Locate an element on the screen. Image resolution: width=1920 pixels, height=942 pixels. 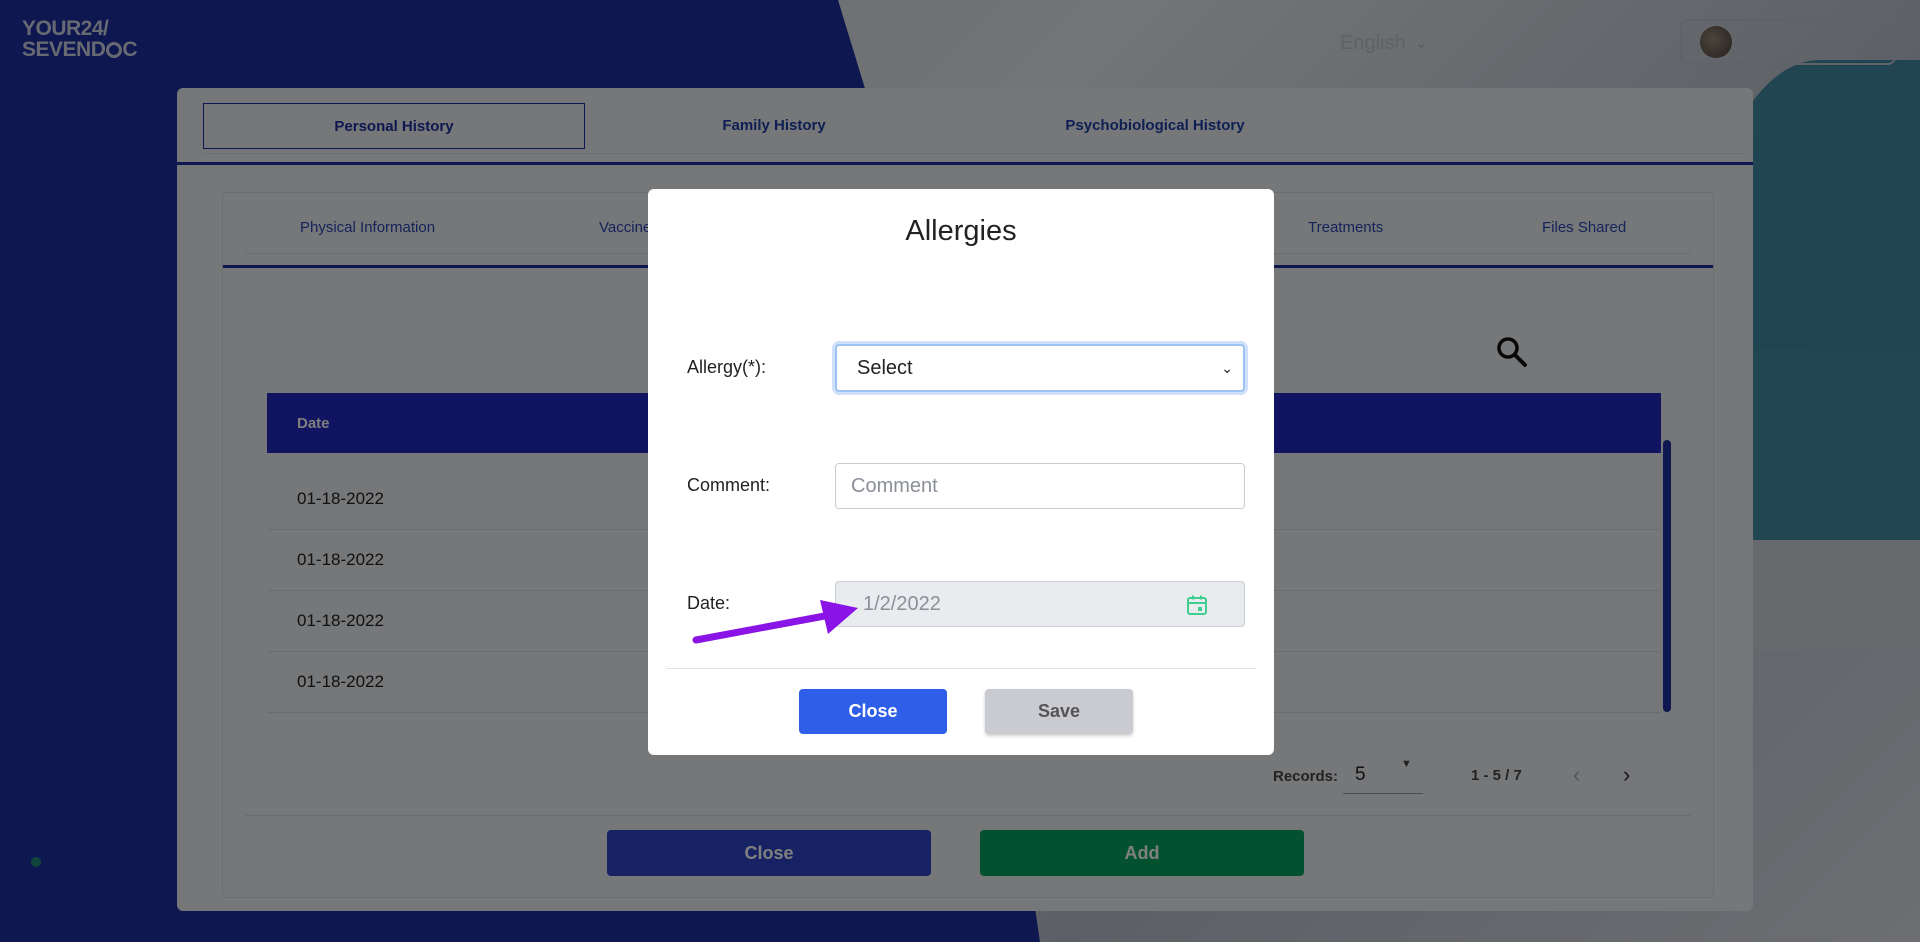
modal-save-button: Save is located at coordinates (1059, 711).